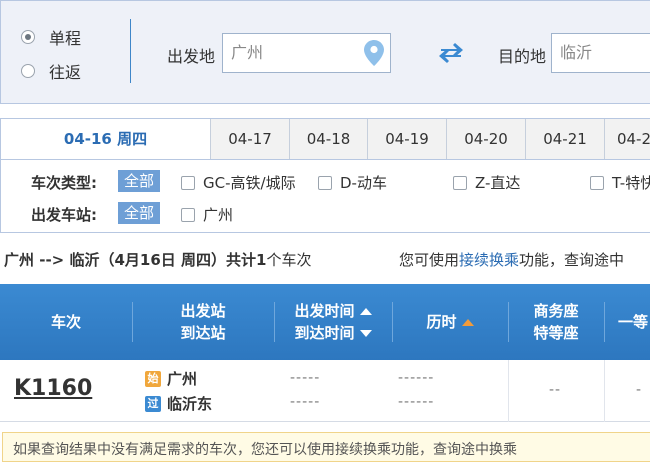 This screenshot has width=650, height=462. What do you see at coordinates (72, 260) in the screenshot?
I see `route-prefix: 广州 --> 临沂（4月` at bounding box center [72, 260].